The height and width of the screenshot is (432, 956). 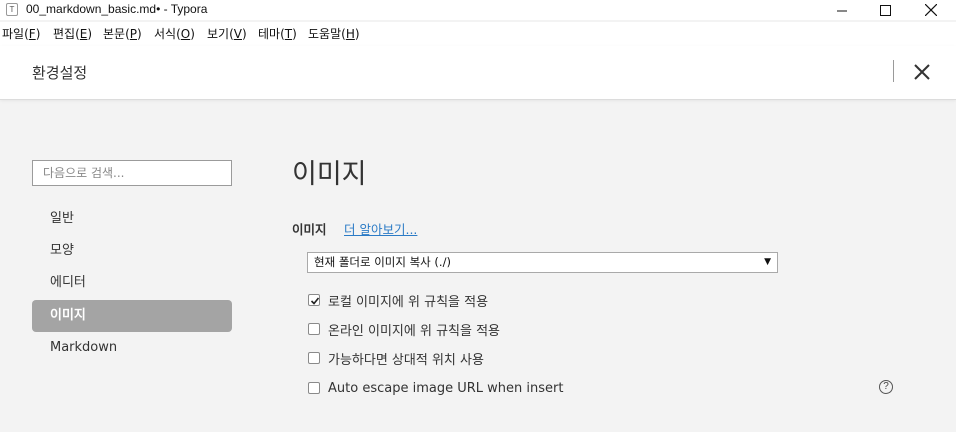 I want to click on help-icon: ?, so click(x=886, y=387).